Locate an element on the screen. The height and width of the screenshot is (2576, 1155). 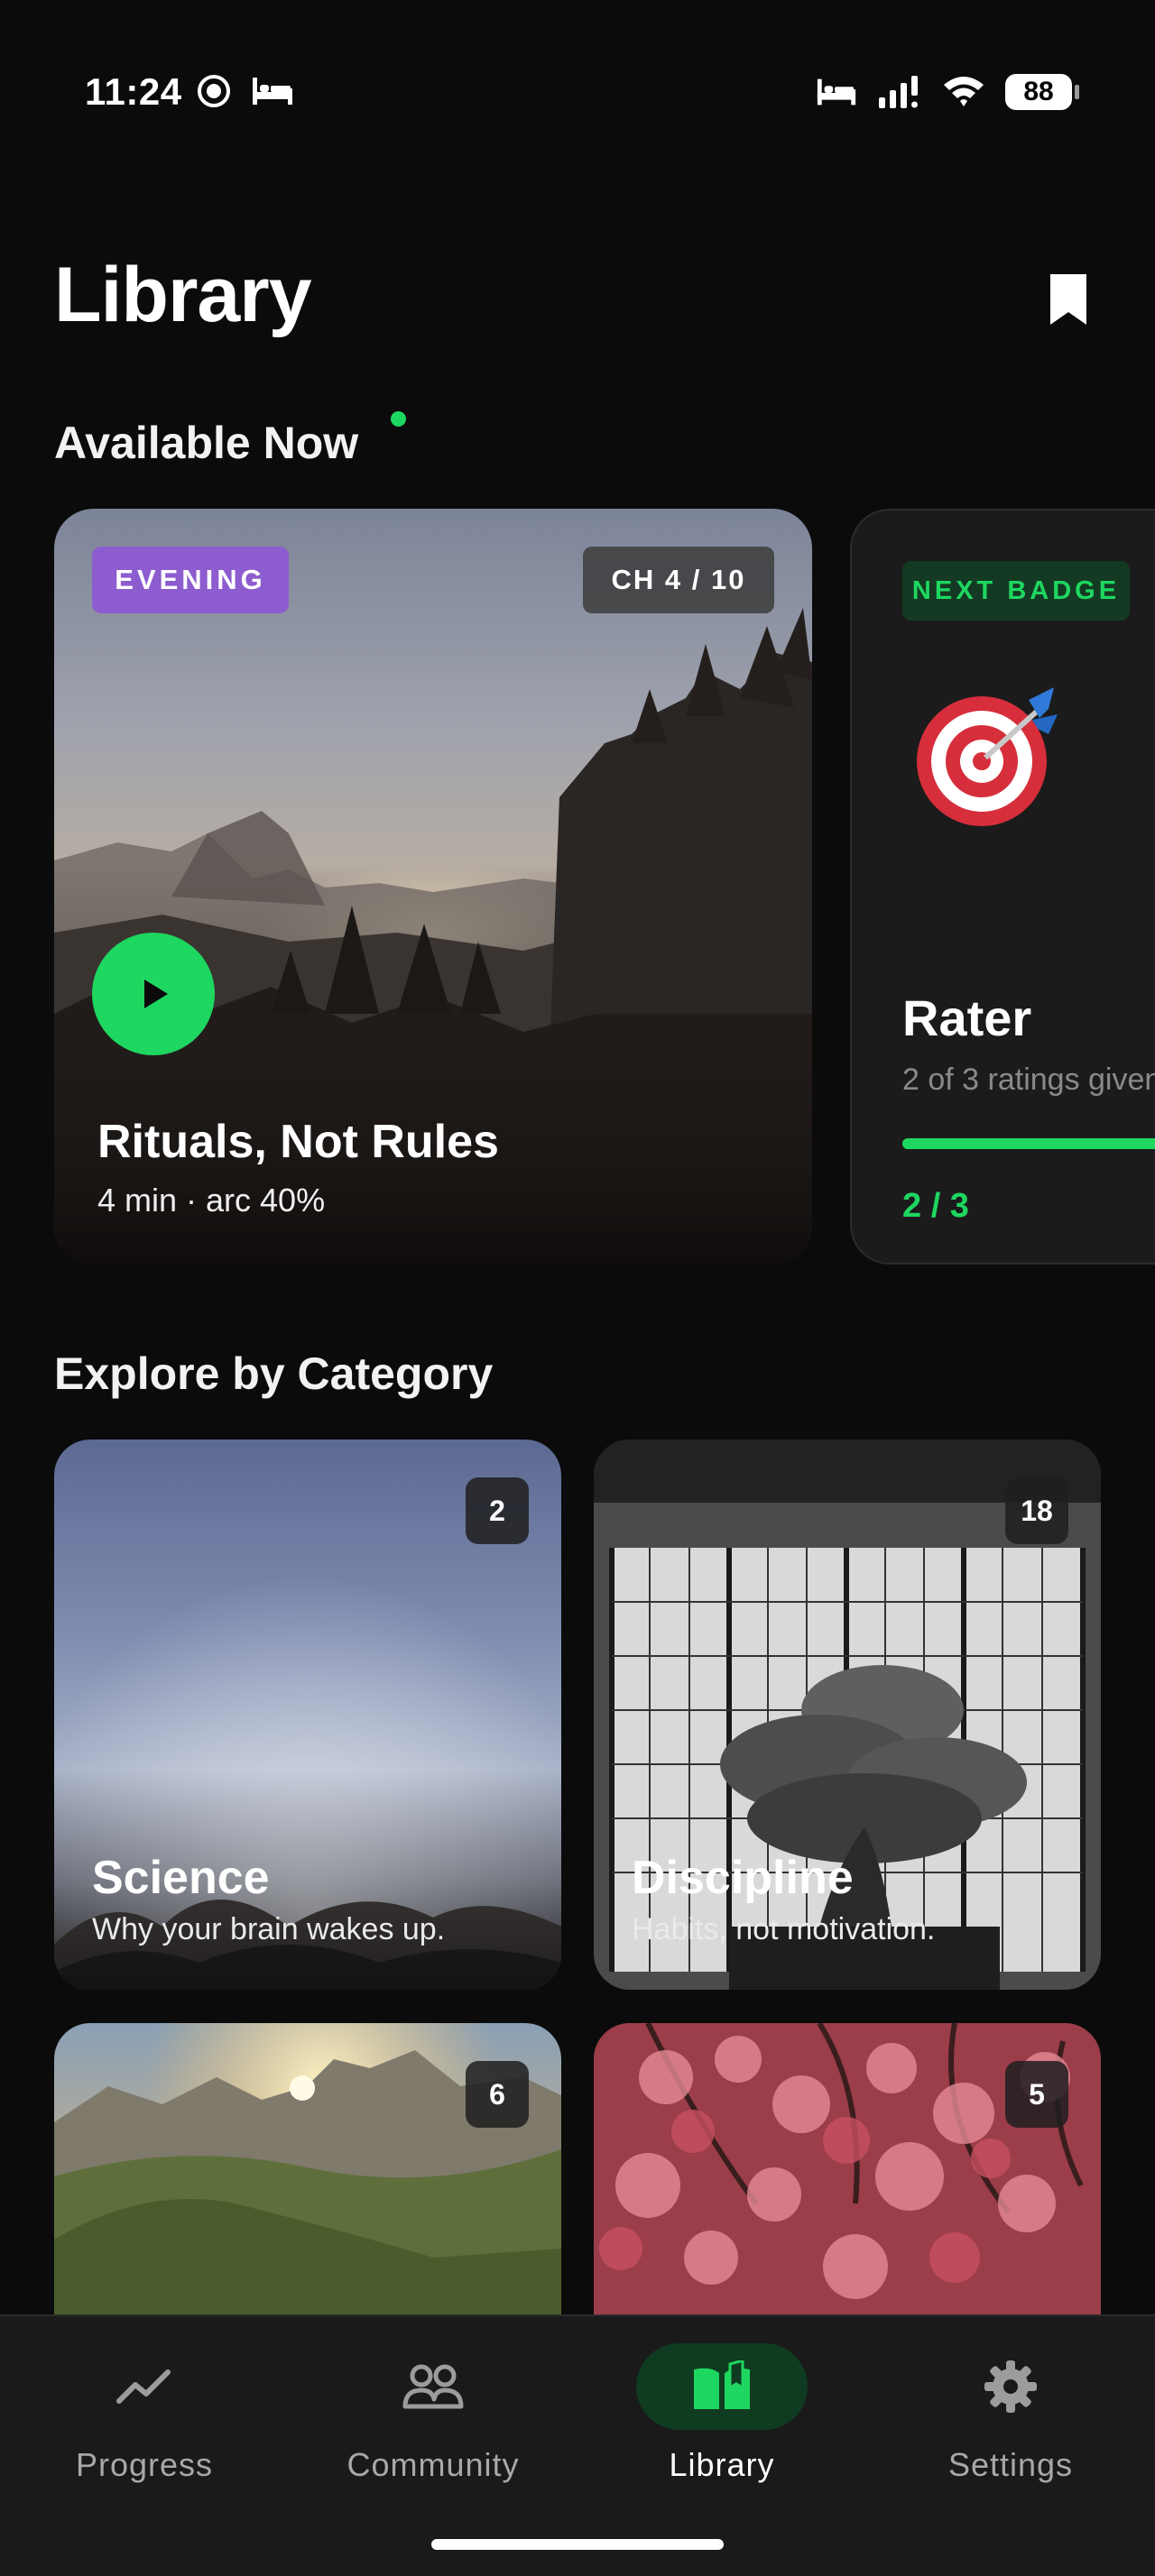
trend-icon is located at coordinates (143, 2386).